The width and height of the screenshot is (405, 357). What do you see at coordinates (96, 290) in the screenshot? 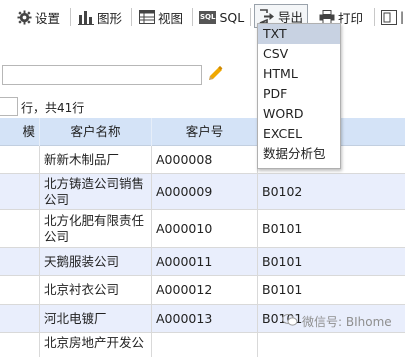
I see `customer-name-cell: 北京衬衣公司` at bounding box center [96, 290].